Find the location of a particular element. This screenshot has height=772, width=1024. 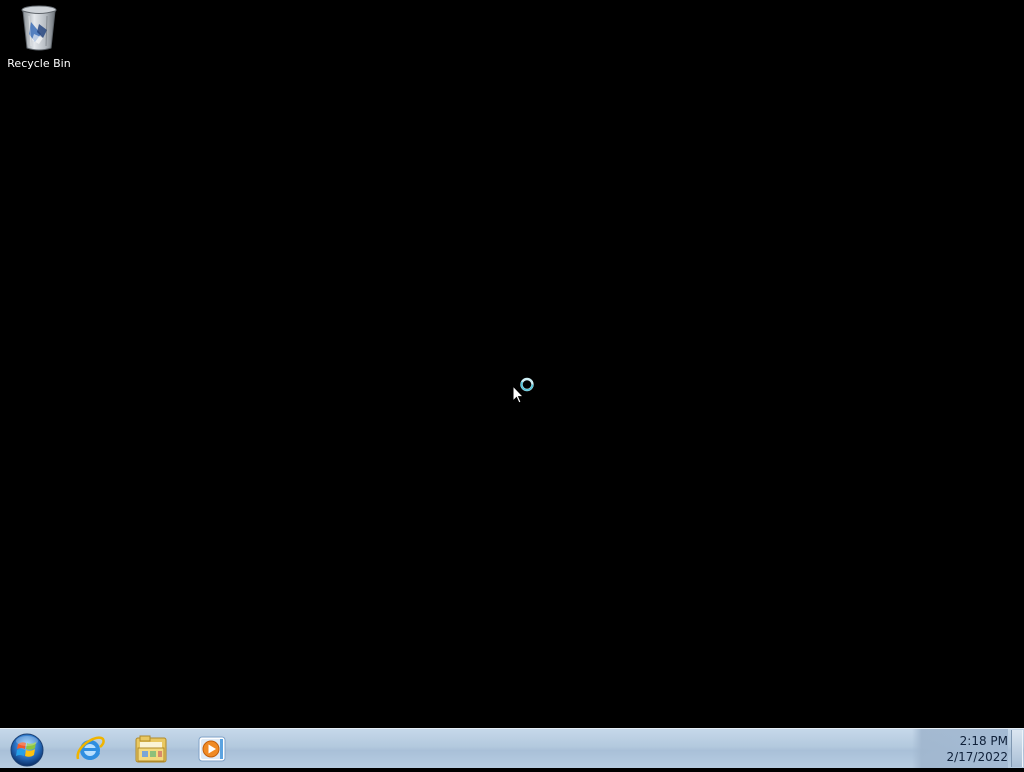

taskbar-pinned-windows-explorer is located at coordinates (151, 749).